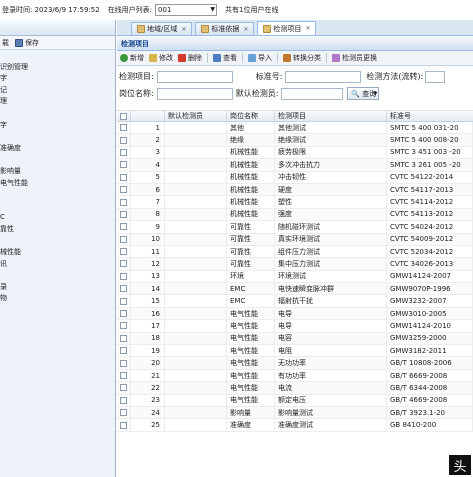 This screenshot has width=473, height=477. I want to click on sidebar-item: 识别管理, so click(57, 68).